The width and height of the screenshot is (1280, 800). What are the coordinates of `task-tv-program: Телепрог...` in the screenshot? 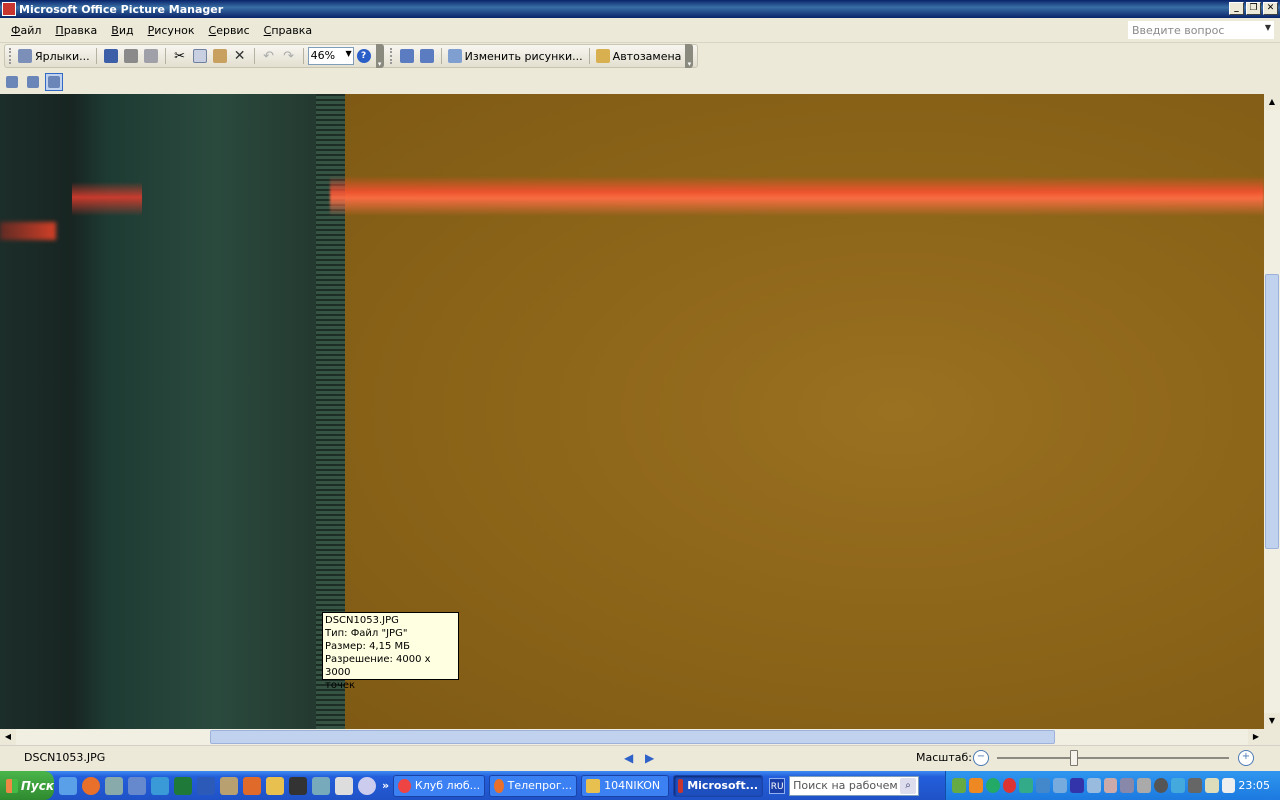 It's located at (533, 785).